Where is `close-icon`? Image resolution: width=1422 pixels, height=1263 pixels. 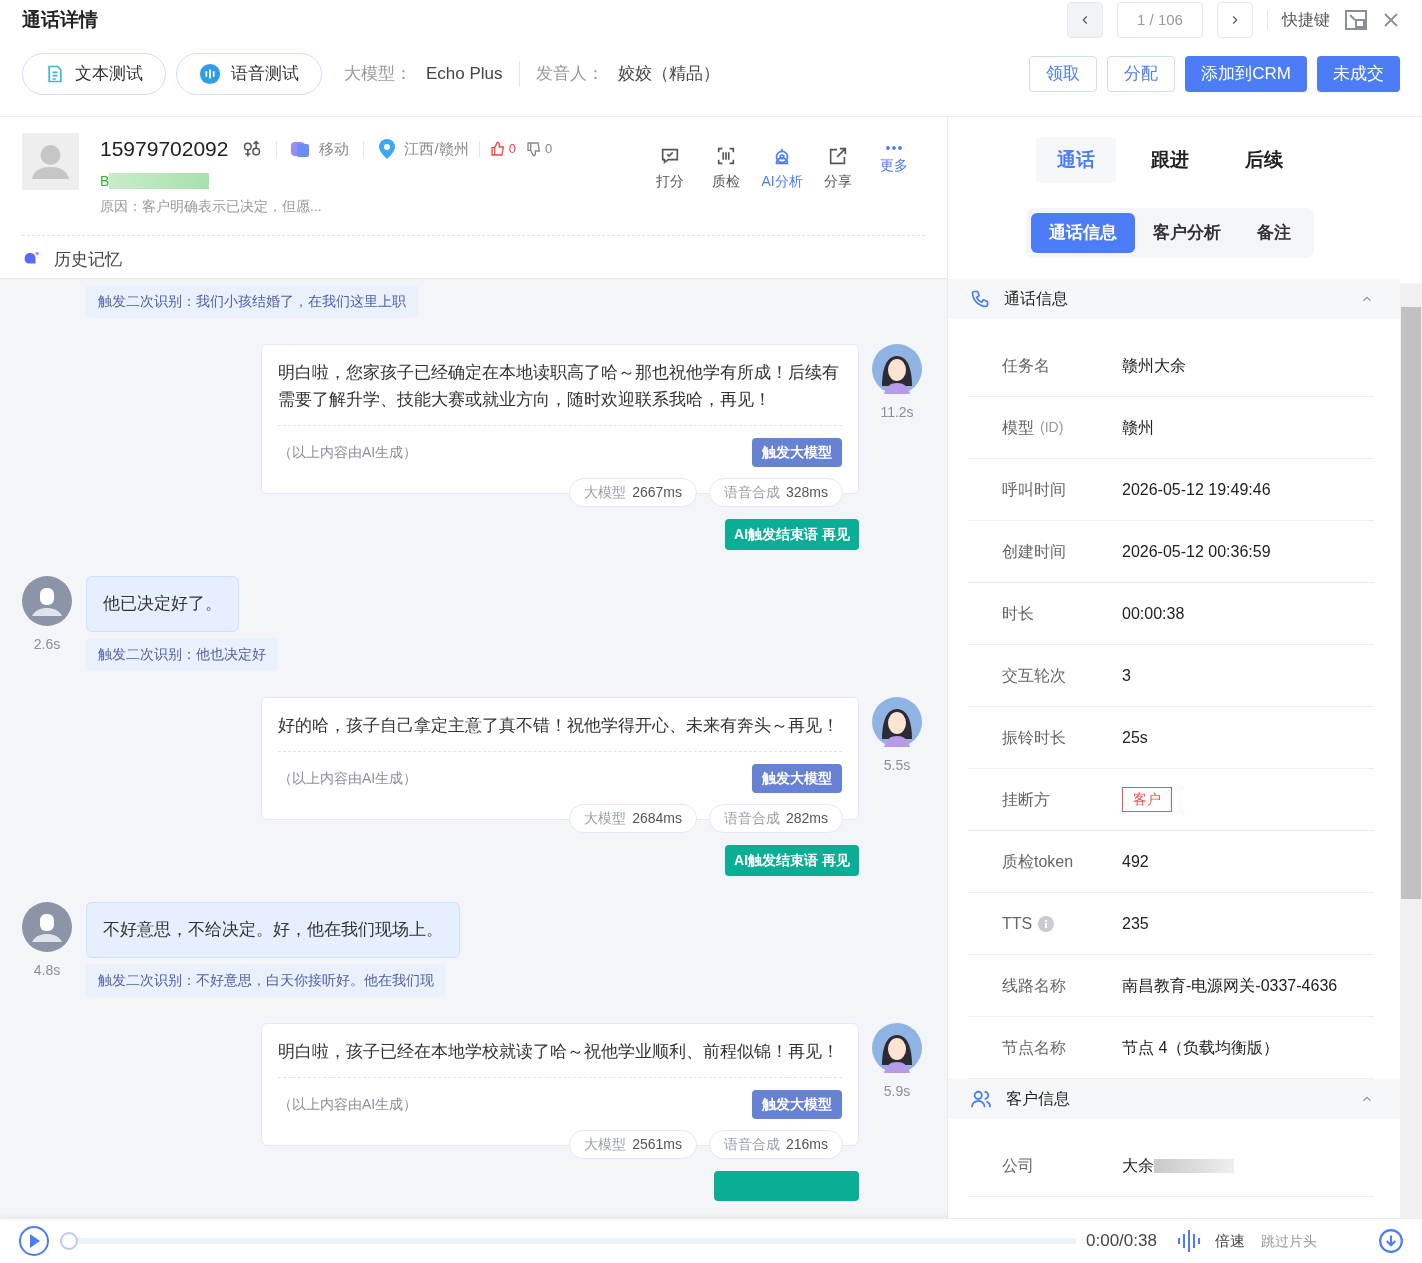 close-icon is located at coordinates (1391, 20).